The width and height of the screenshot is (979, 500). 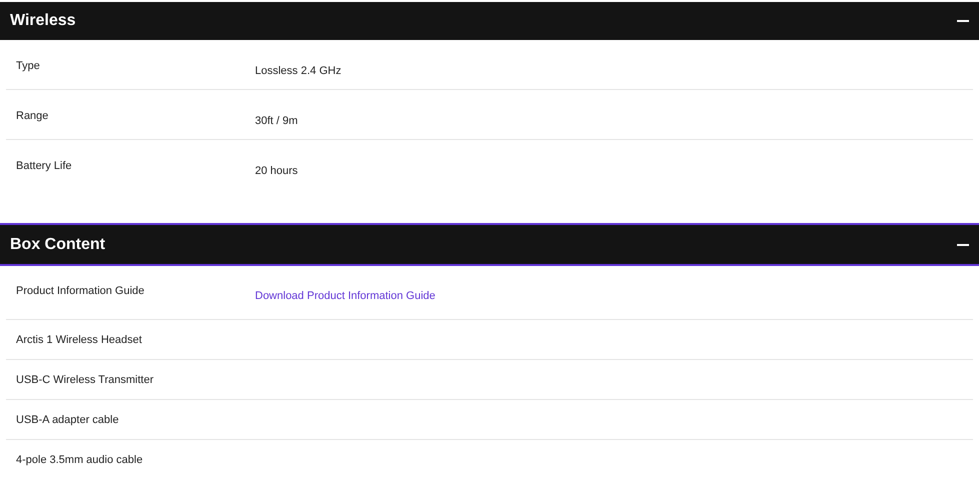 What do you see at coordinates (80, 460) in the screenshot?
I see `spec-label: 4-pole 3.5mm audio cable` at bounding box center [80, 460].